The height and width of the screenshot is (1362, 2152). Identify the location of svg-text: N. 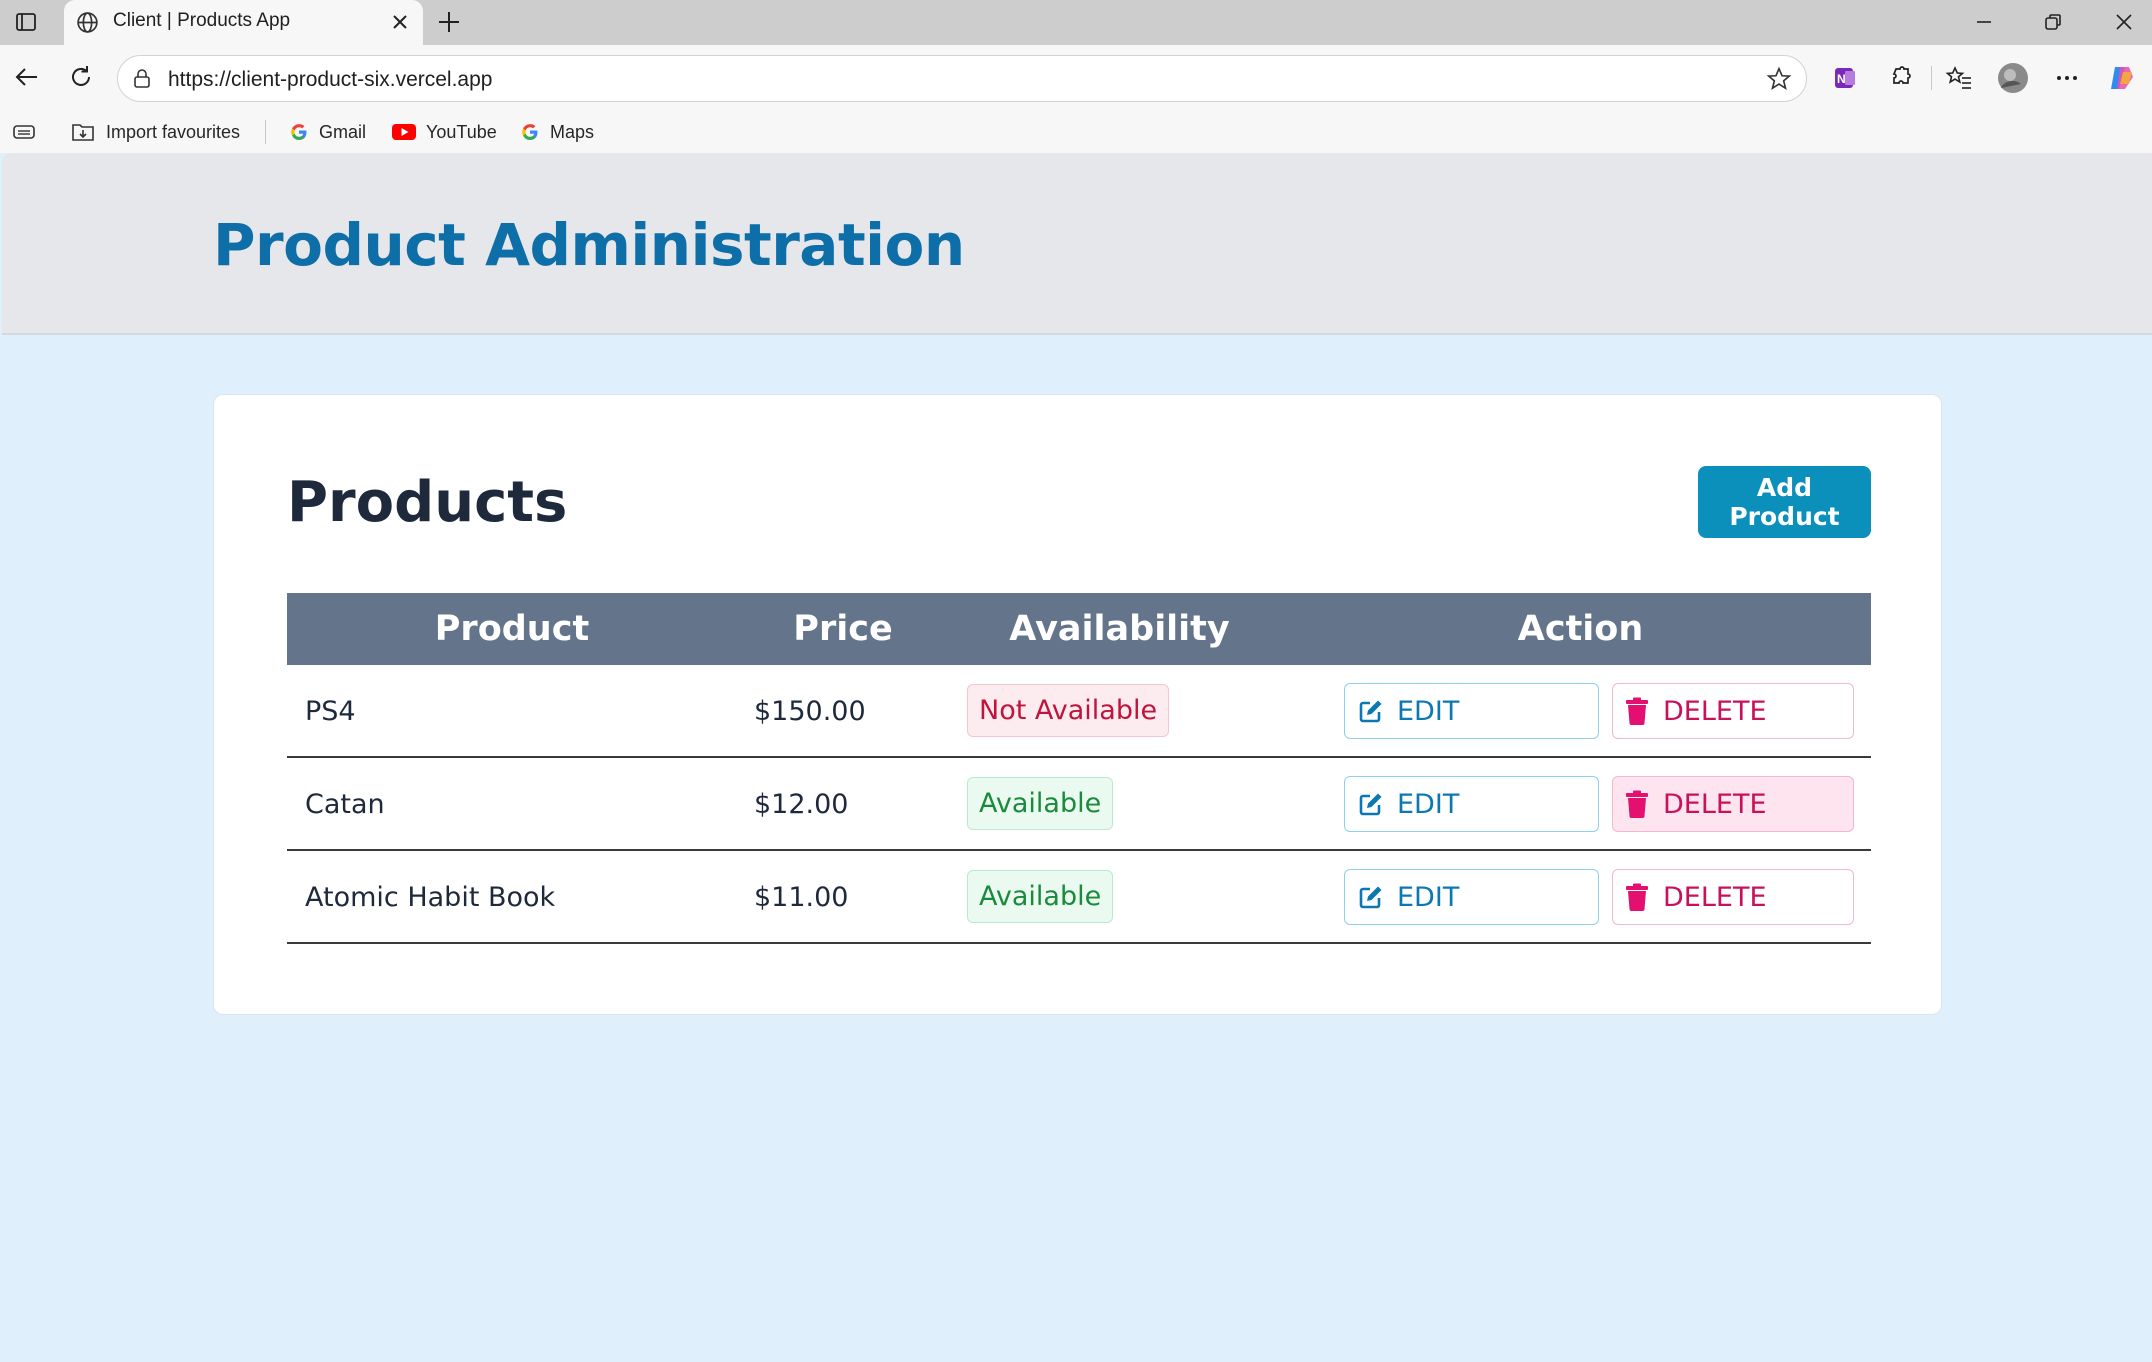
(1841, 79).